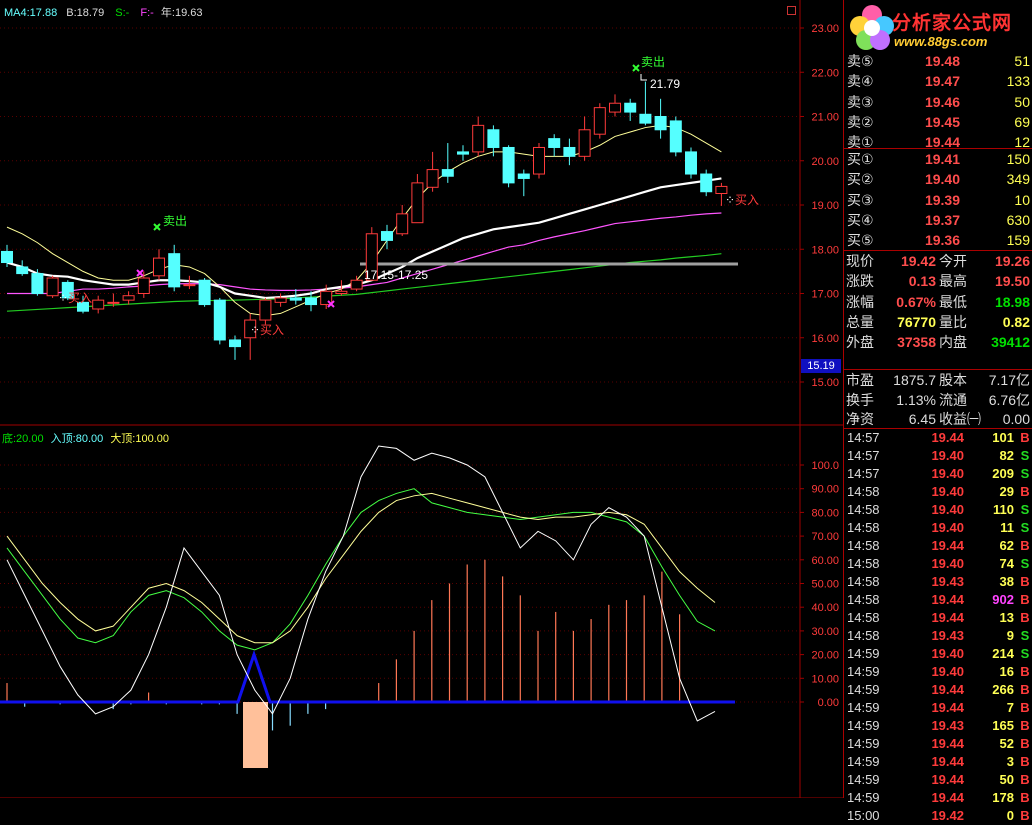 The width and height of the screenshot is (1032, 825). What do you see at coordinates (938, 618) in the screenshot?
I see `tick-row: 14:58 19.44 13 B` at bounding box center [938, 618].